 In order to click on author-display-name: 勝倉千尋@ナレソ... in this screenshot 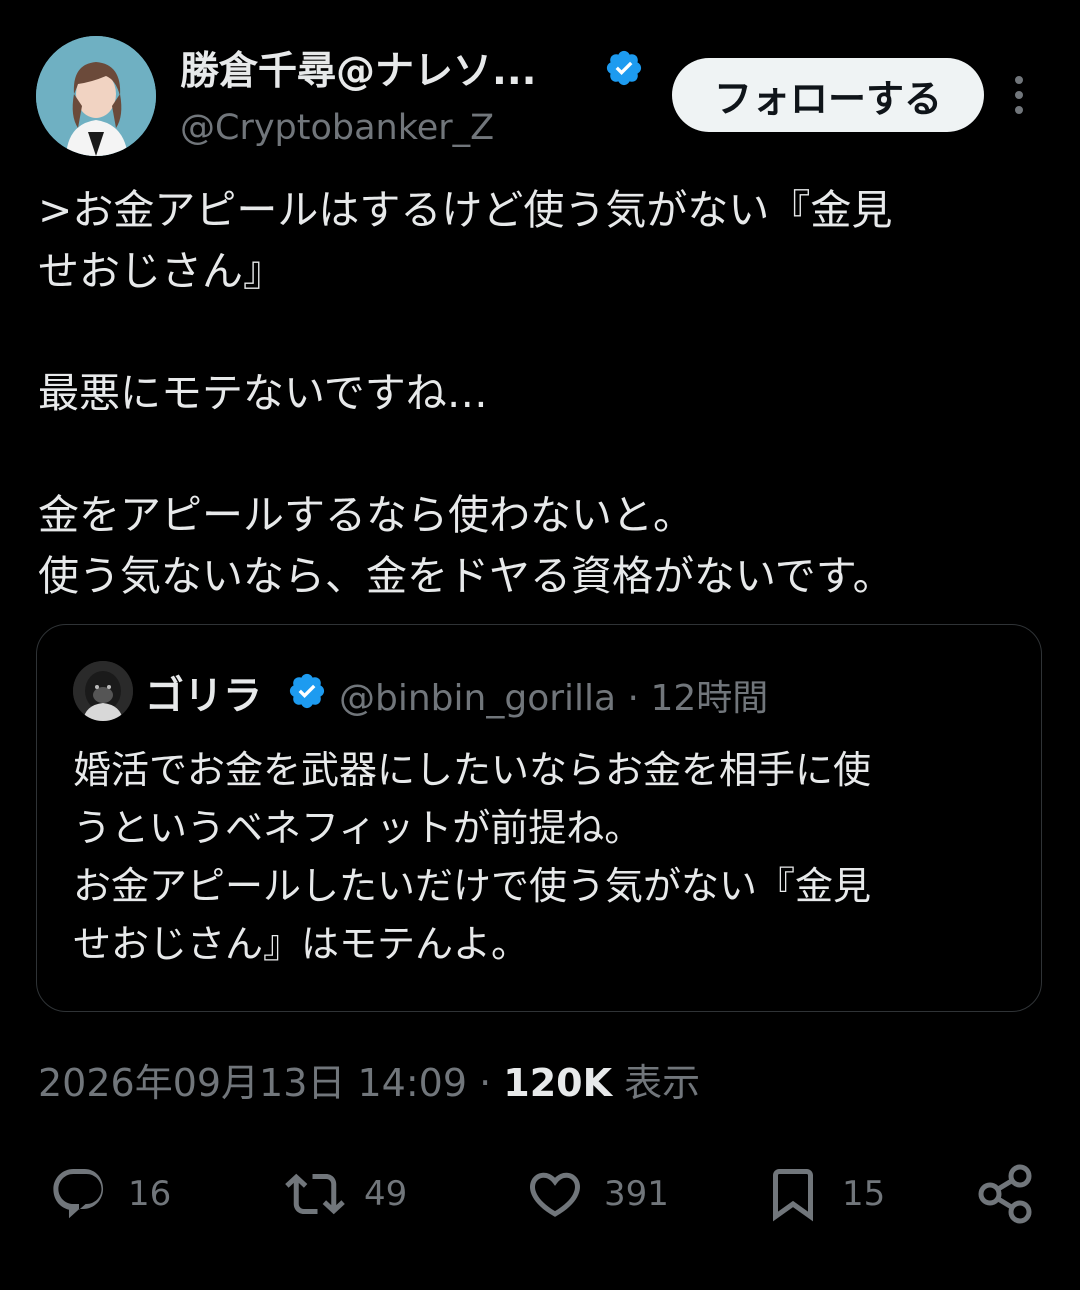, I will do `click(358, 68)`.